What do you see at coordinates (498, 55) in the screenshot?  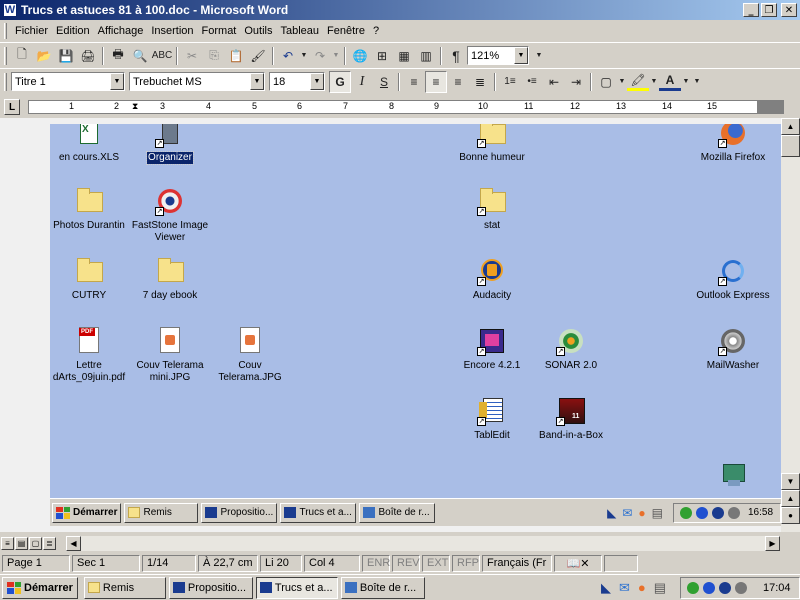 I see `zoom-select: 121% ▼` at bounding box center [498, 55].